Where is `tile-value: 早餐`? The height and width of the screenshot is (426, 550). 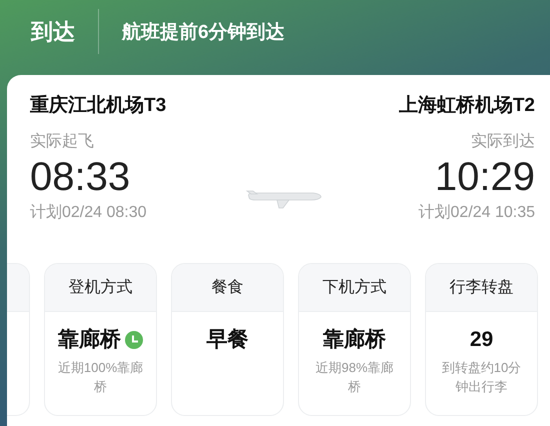 tile-value: 早餐 is located at coordinates (227, 340).